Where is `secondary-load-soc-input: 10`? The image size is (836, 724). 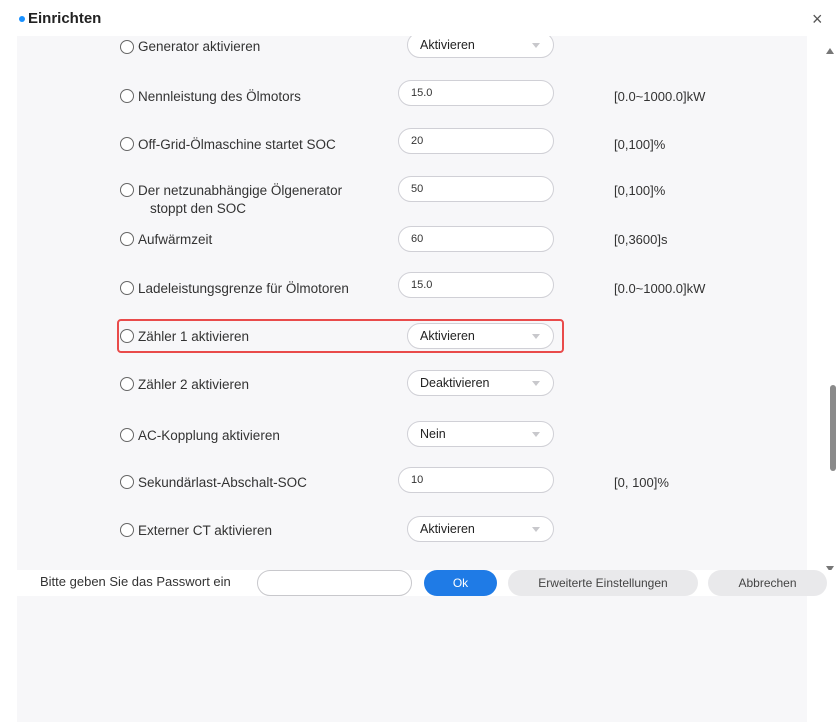
secondary-load-soc-input: 10 is located at coordinates (476, 480).